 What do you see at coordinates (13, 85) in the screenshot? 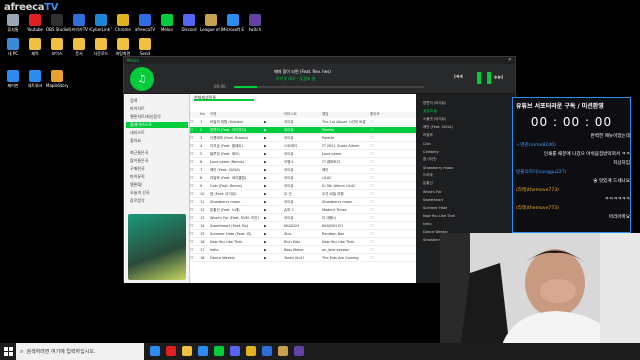
I see `desktop-icon: 제어판` at bounding box center [13, 85].